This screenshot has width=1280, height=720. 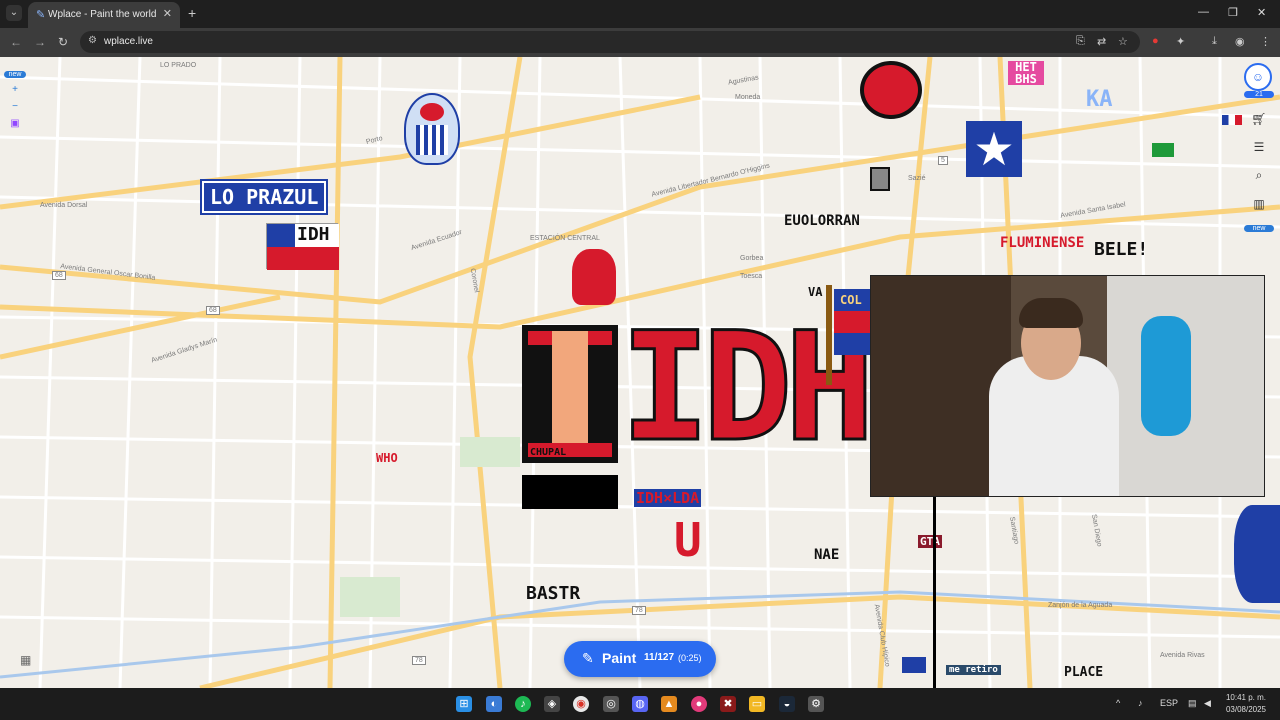 I want to click on network-icon: ▤, so click(x=1192, y=703).